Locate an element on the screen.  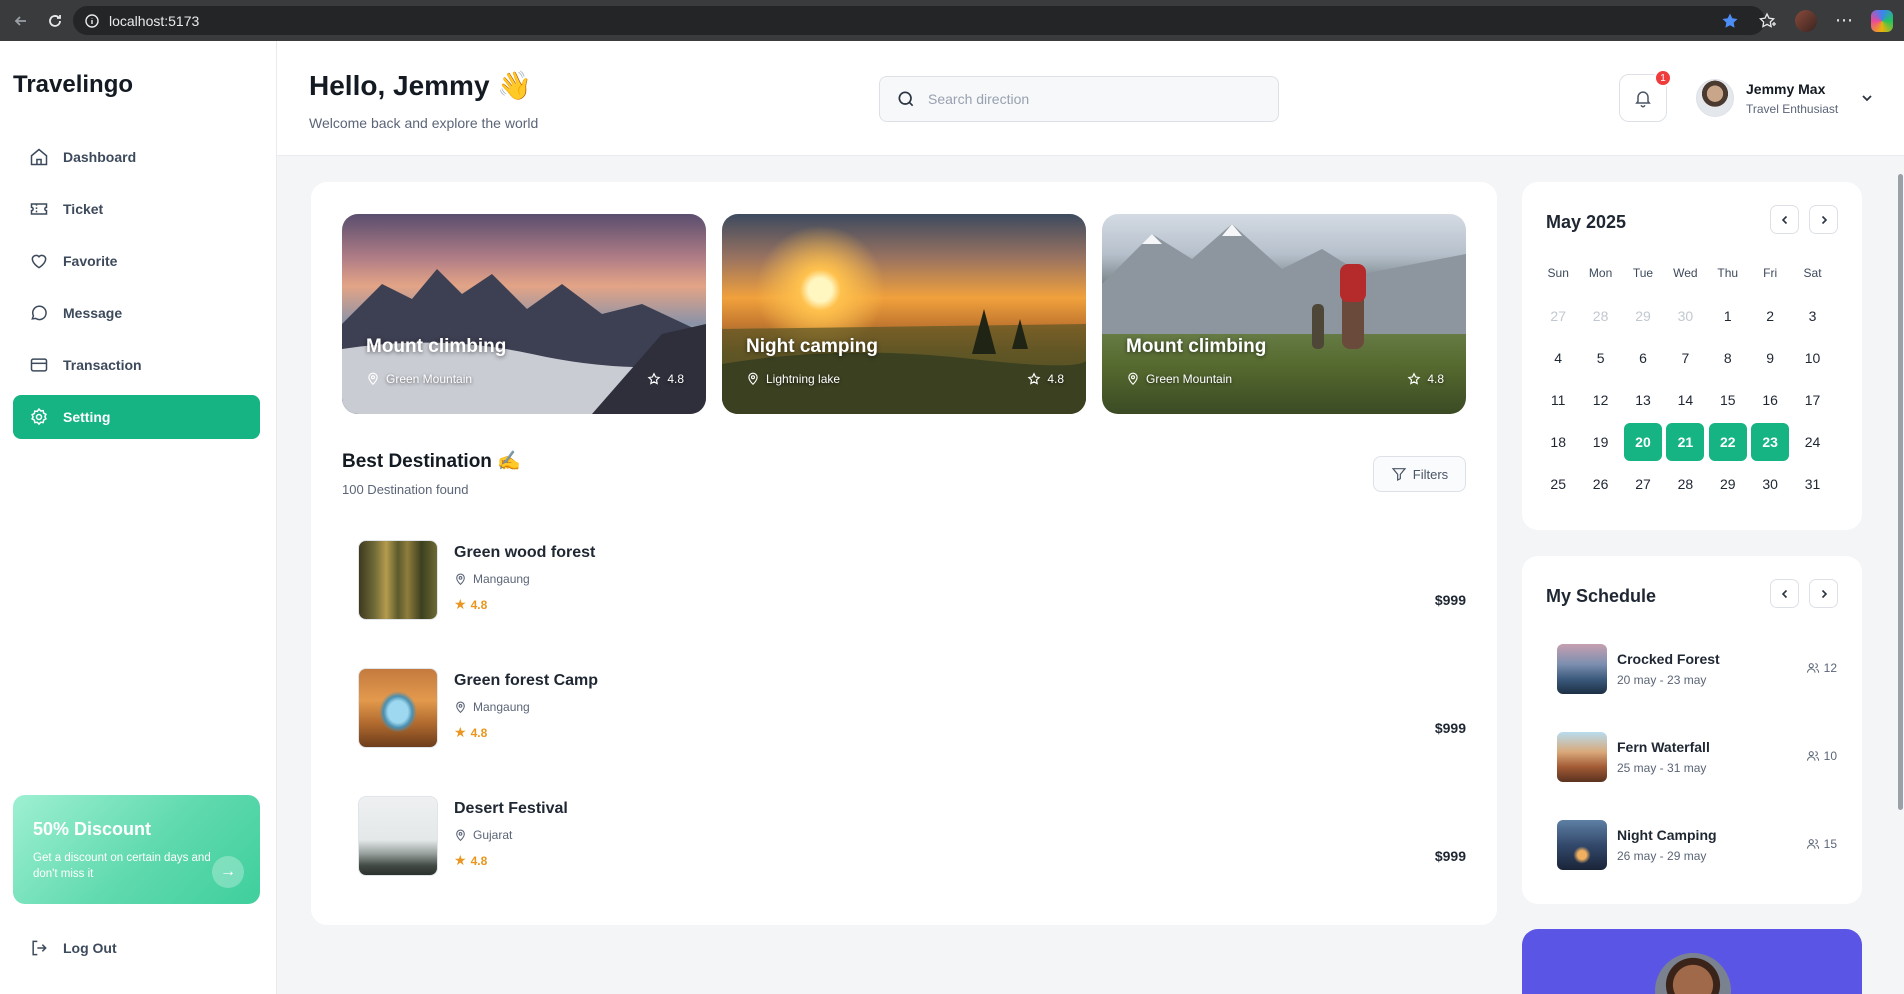
calendar-day: 17 is located at coordinates (1812, 400).